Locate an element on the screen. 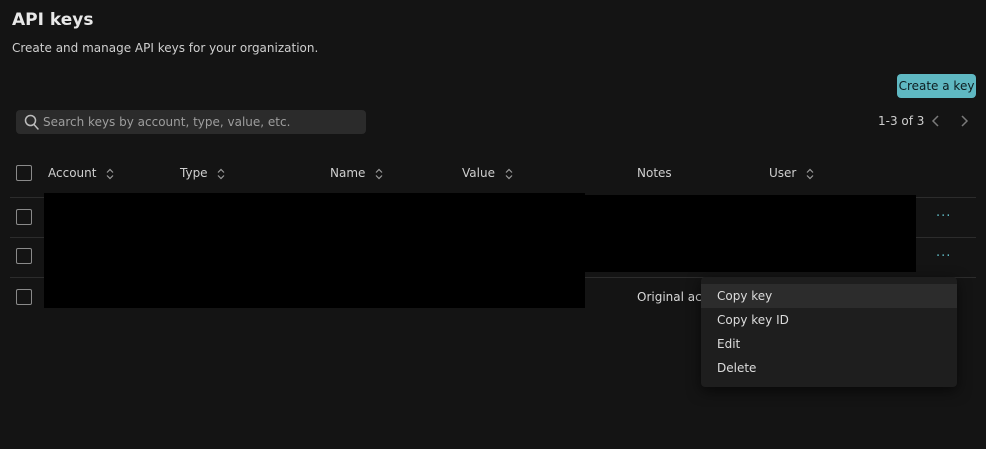 The height and width of the screenshot is (449, 986). column-header-account: Account is located at coordinates (81, 173).